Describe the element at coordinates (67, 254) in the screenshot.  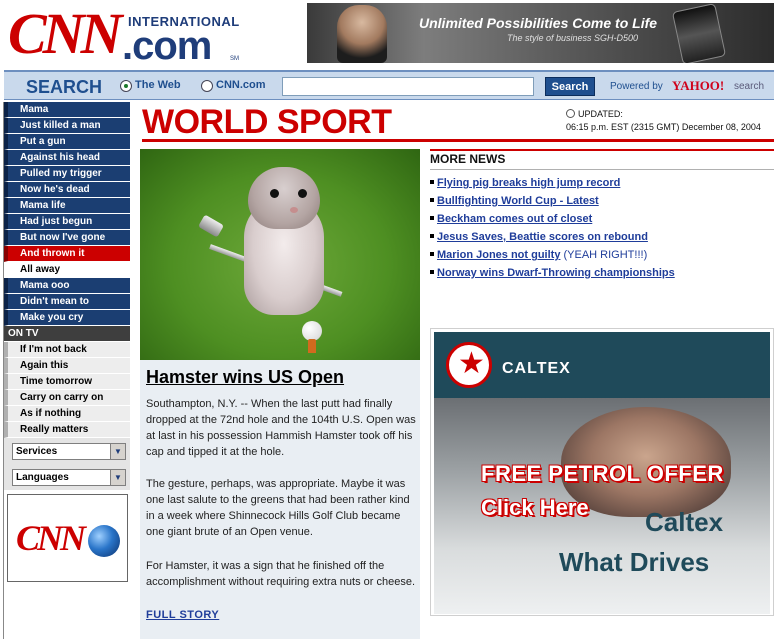
I see `nav-item-active: And thrown it` at that location.